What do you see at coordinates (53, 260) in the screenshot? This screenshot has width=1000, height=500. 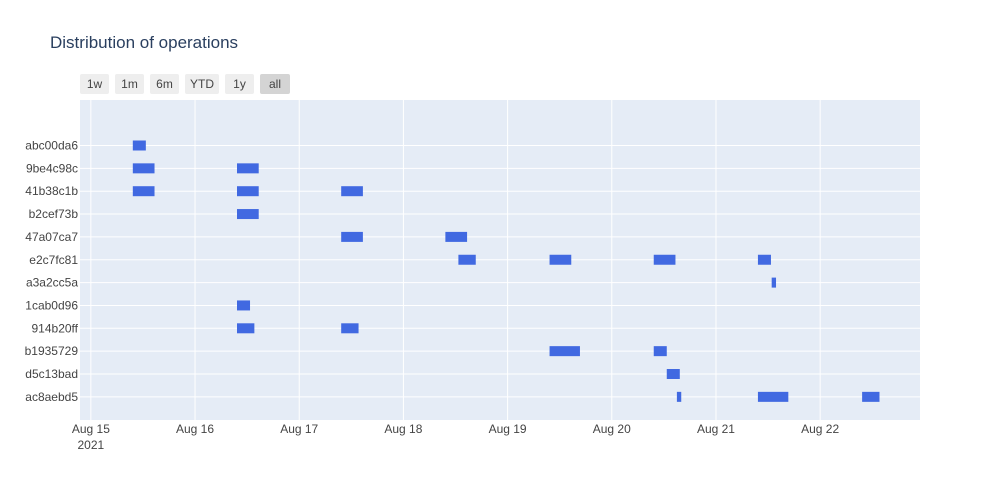 I see `y-tick-label: e2c7fc81` at bounding box center [53, 260].